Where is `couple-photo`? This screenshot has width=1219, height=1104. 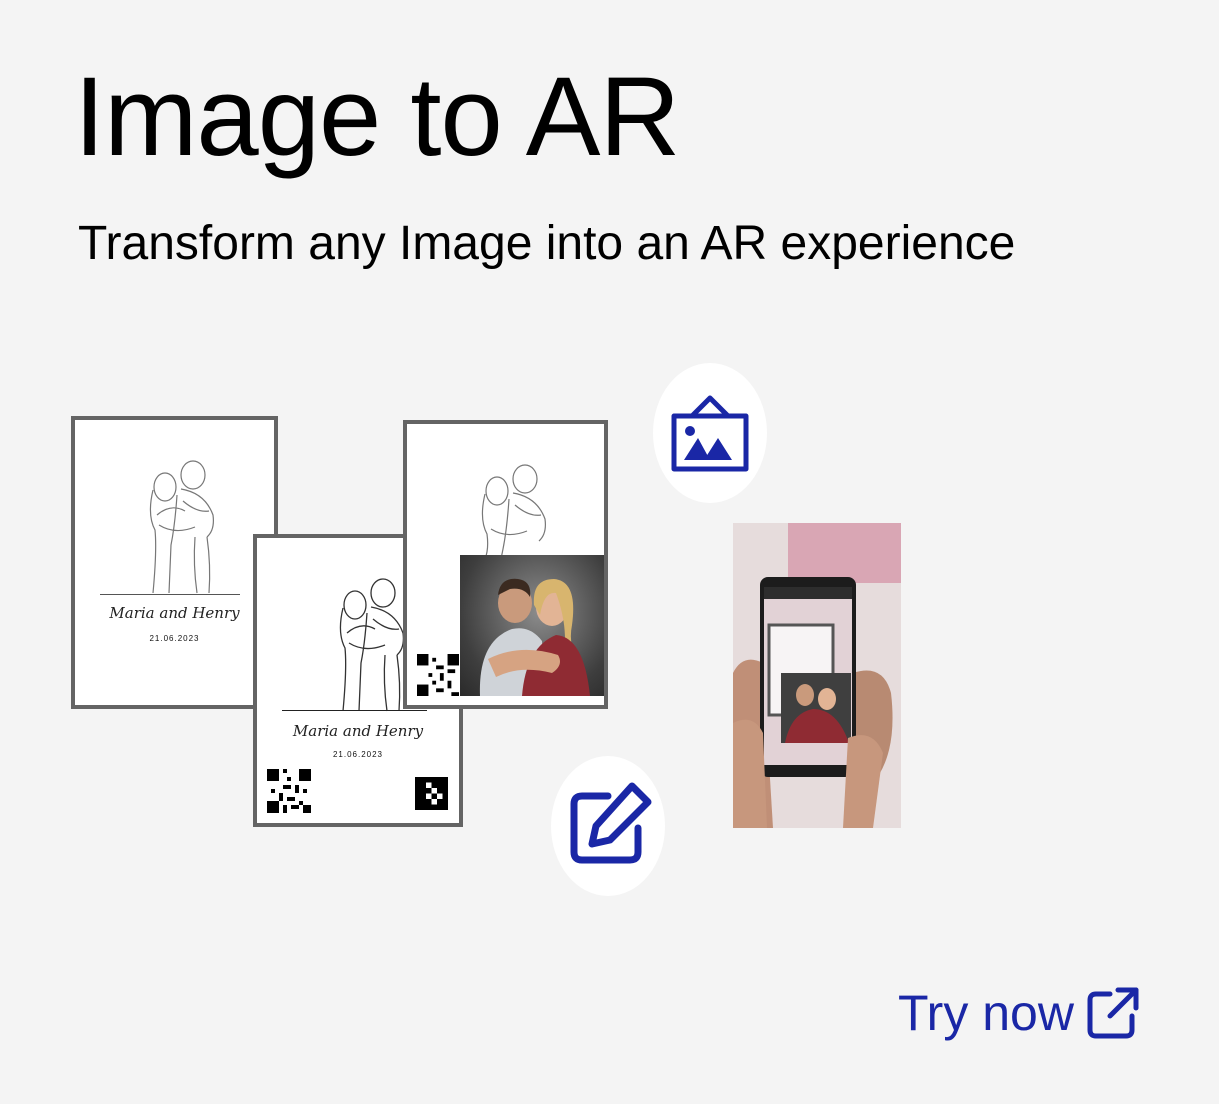
couple-photo is located at coordinates (532, 625).